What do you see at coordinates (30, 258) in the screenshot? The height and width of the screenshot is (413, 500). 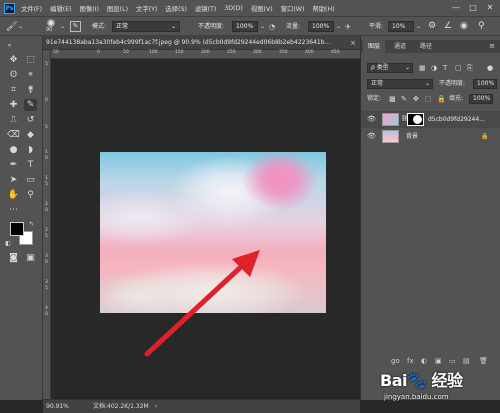 I see `screen-mode-icon: ▣` at bounding box center [30, 258].